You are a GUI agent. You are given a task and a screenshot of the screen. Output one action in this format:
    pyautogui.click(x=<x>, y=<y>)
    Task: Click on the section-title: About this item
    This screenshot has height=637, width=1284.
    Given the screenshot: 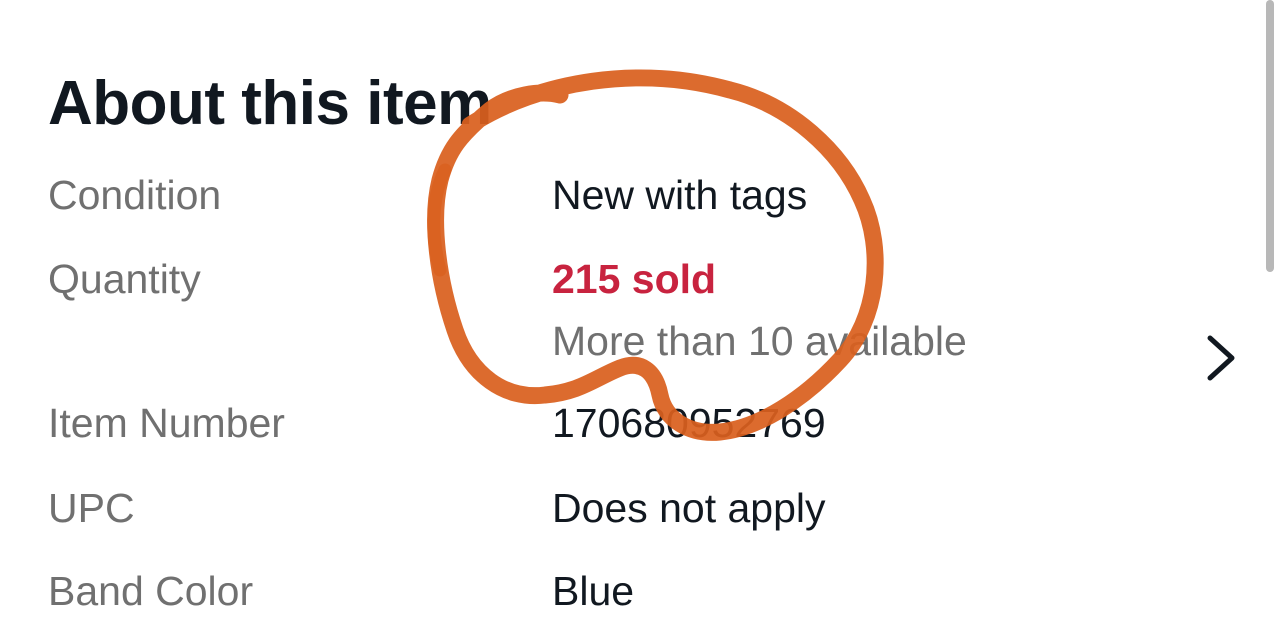 What is the action you would take?
    pyautogui.click(x=270, y=103)
    